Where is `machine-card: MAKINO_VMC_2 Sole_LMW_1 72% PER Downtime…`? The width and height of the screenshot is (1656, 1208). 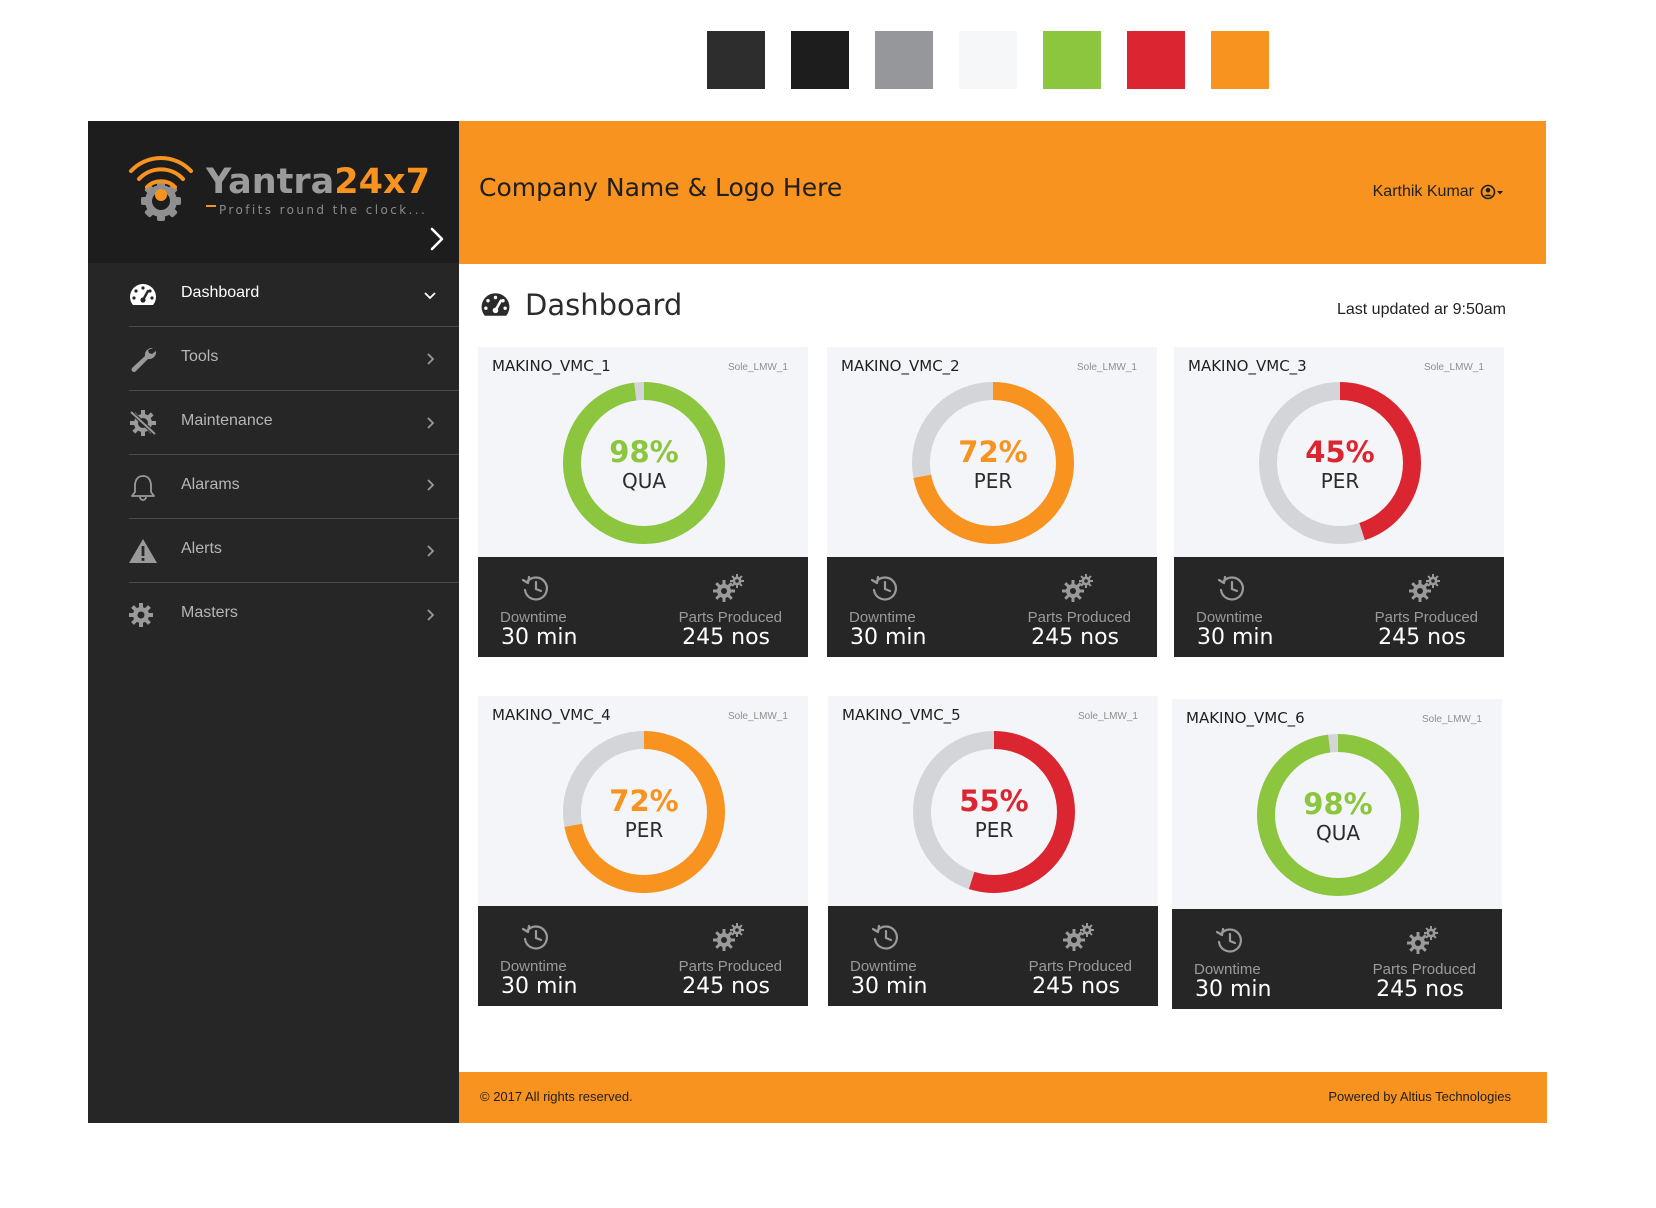 machine-card: MAKINO_VMC_2 Sole_LMW_1 72% PER Downtime… is located at coordinates (992, 502).